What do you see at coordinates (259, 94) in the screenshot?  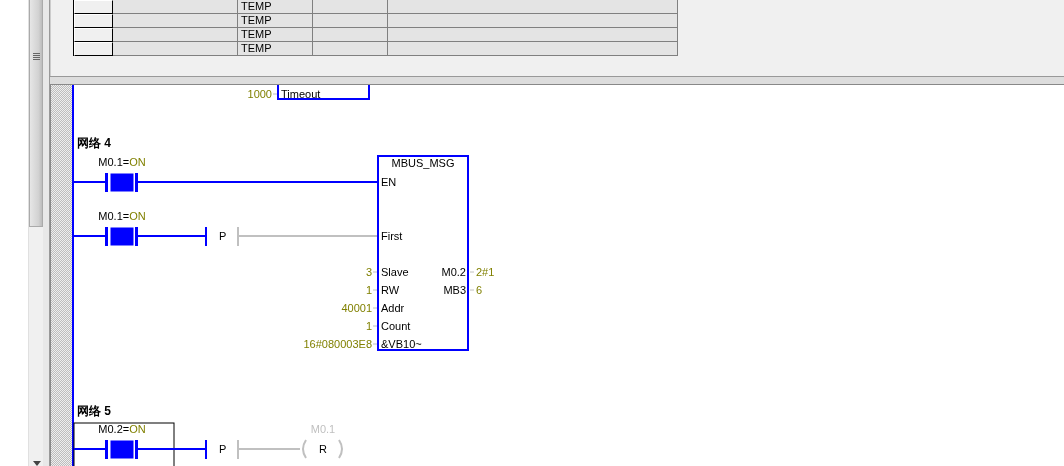 I see `input-value: 1000` at bounding box center [259, 94].